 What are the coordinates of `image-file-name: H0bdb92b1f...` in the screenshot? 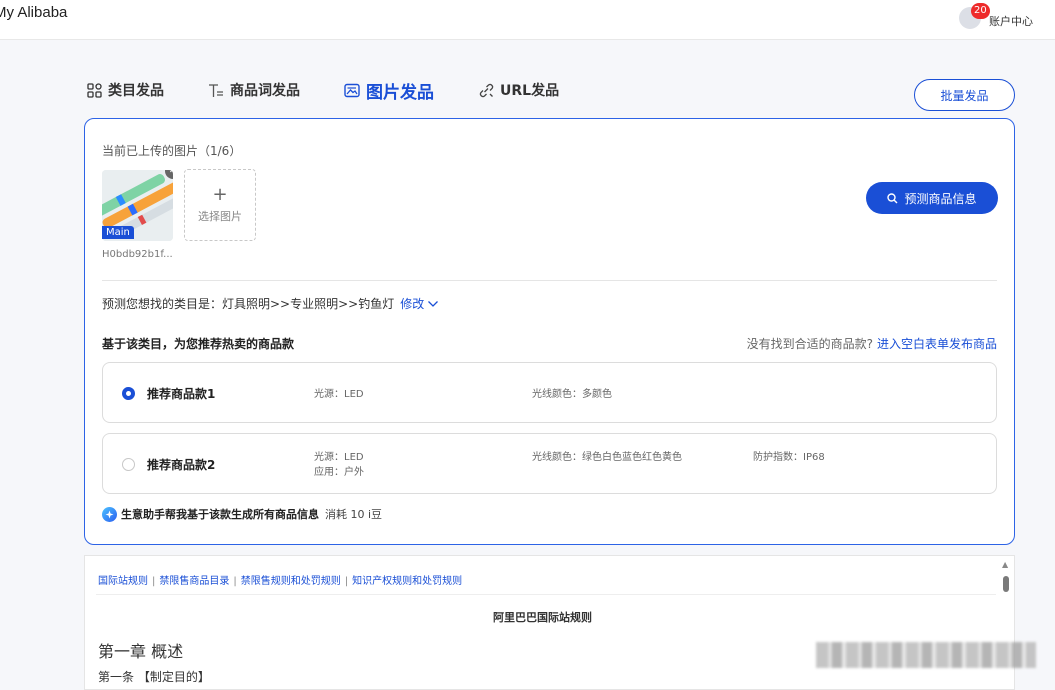 It's located at (137, 254).